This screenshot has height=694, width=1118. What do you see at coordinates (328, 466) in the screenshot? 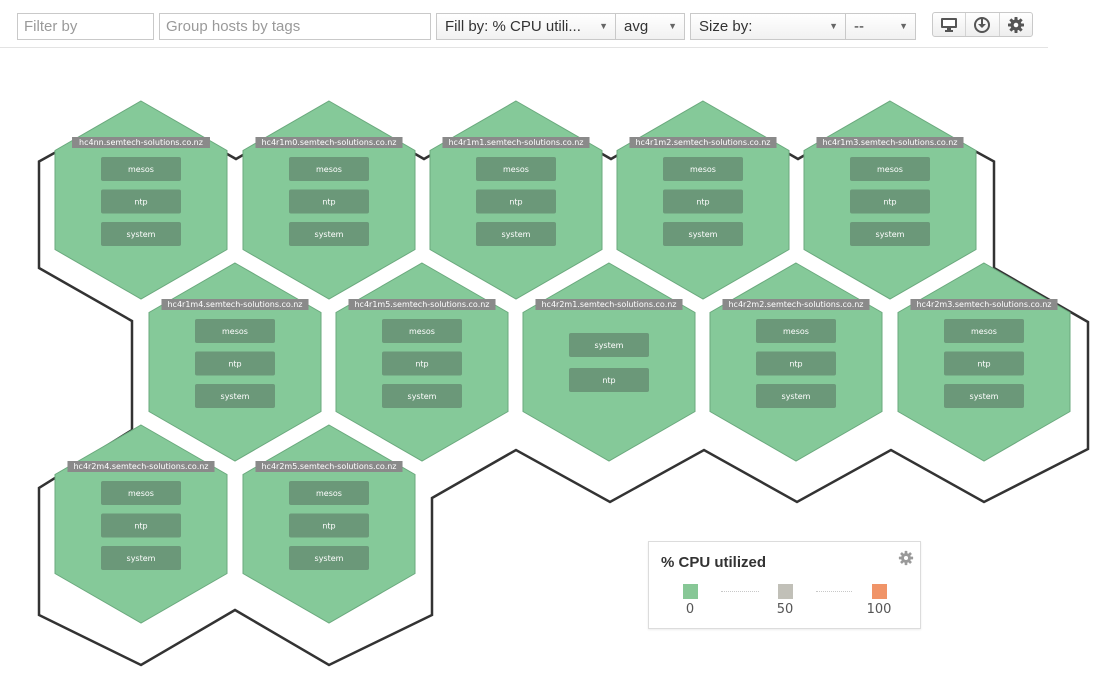
I see `host-name-label: hc4r2m5.semtech-solutions.co.nz` at bounding box center [328, 466].